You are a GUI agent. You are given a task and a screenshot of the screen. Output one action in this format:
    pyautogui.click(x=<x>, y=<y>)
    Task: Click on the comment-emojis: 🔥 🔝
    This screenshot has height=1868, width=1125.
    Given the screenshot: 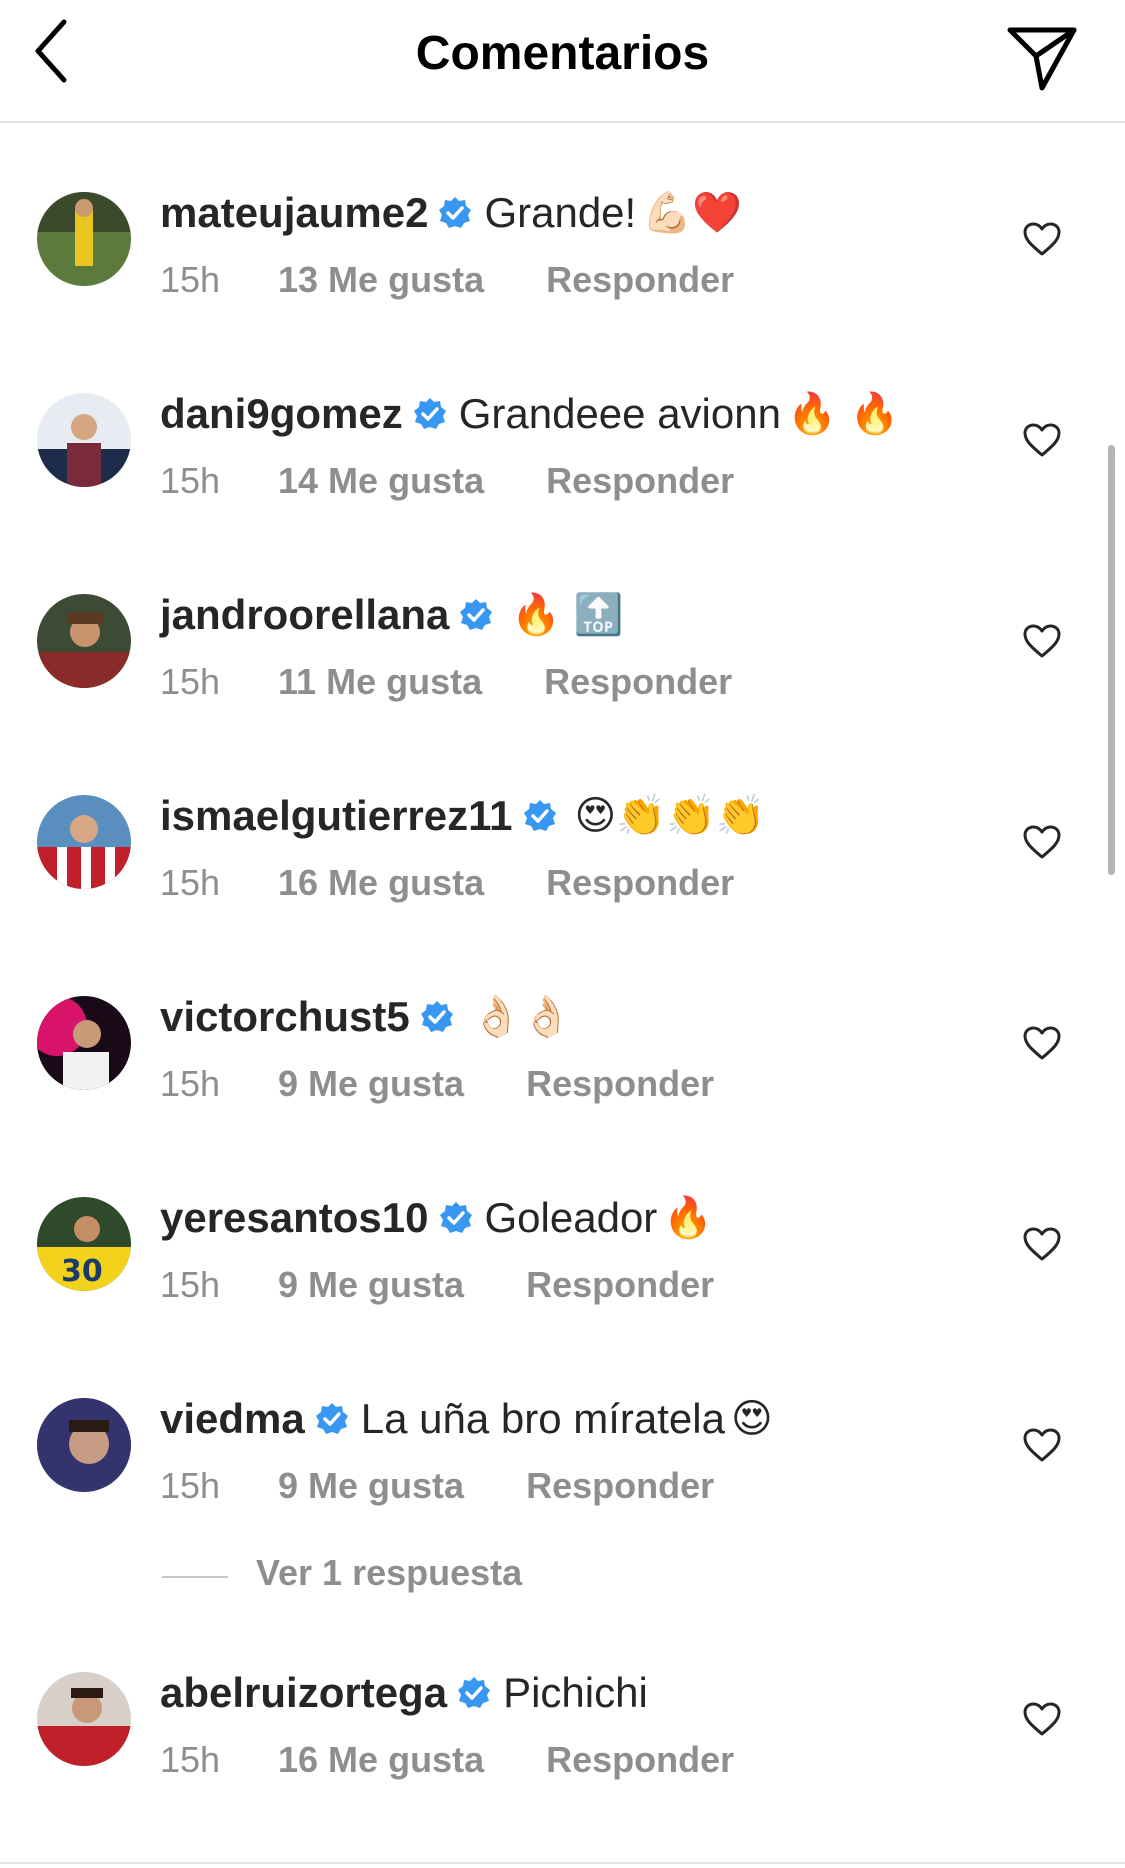 What is the action you would take?
    pyautogui.click(x=567, y=615)
    